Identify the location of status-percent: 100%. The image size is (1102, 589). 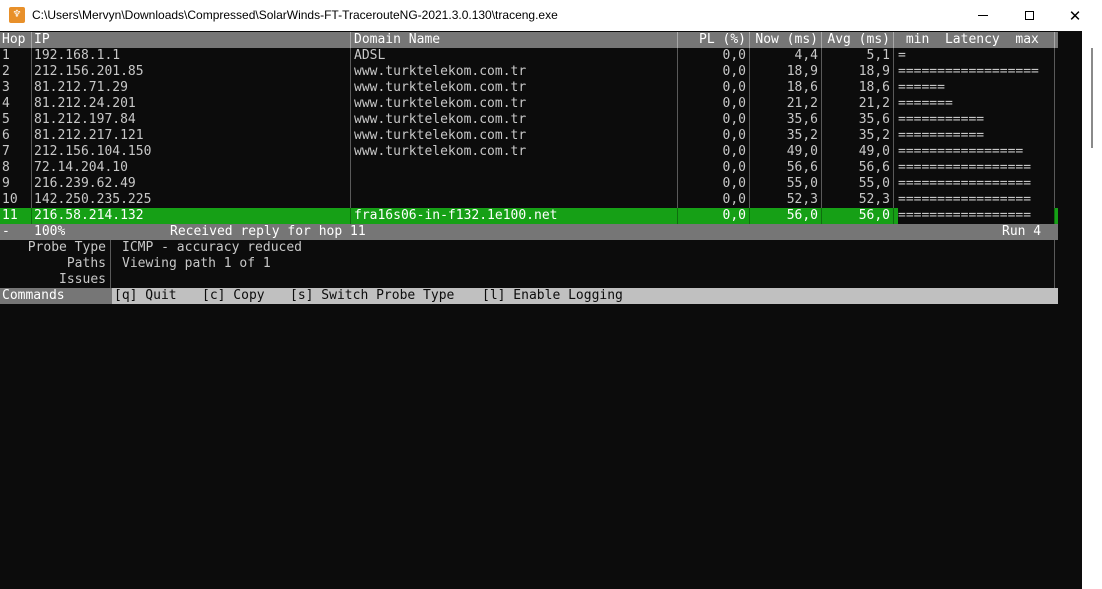
(50, 231).